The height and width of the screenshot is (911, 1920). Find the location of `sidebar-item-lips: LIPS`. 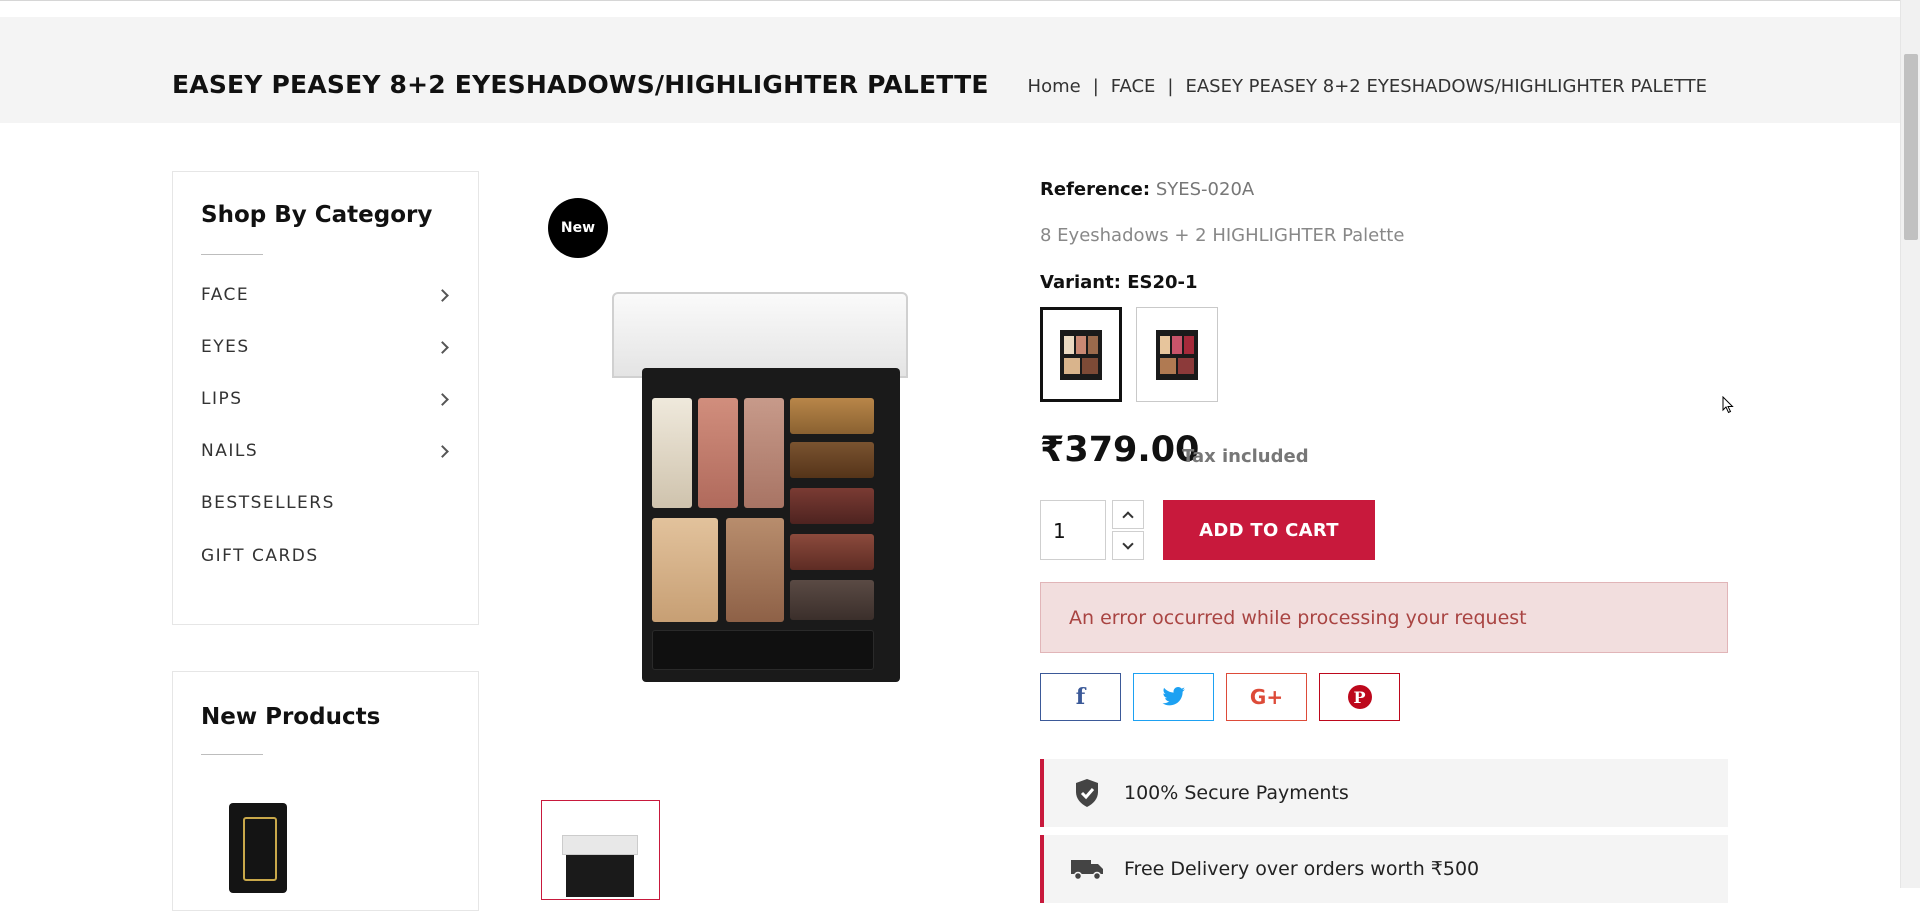

sidebar-item-lips: LIPS is located at coordinates (327, 399).